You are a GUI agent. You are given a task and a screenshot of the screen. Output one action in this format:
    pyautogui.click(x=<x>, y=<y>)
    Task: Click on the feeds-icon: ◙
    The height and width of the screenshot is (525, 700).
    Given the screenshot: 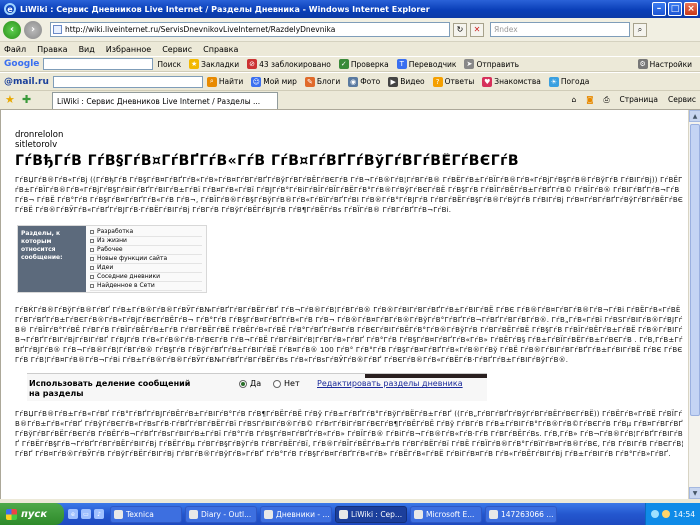 What is the action you would take?
    pyautogui.click(x=589, y=100)
    